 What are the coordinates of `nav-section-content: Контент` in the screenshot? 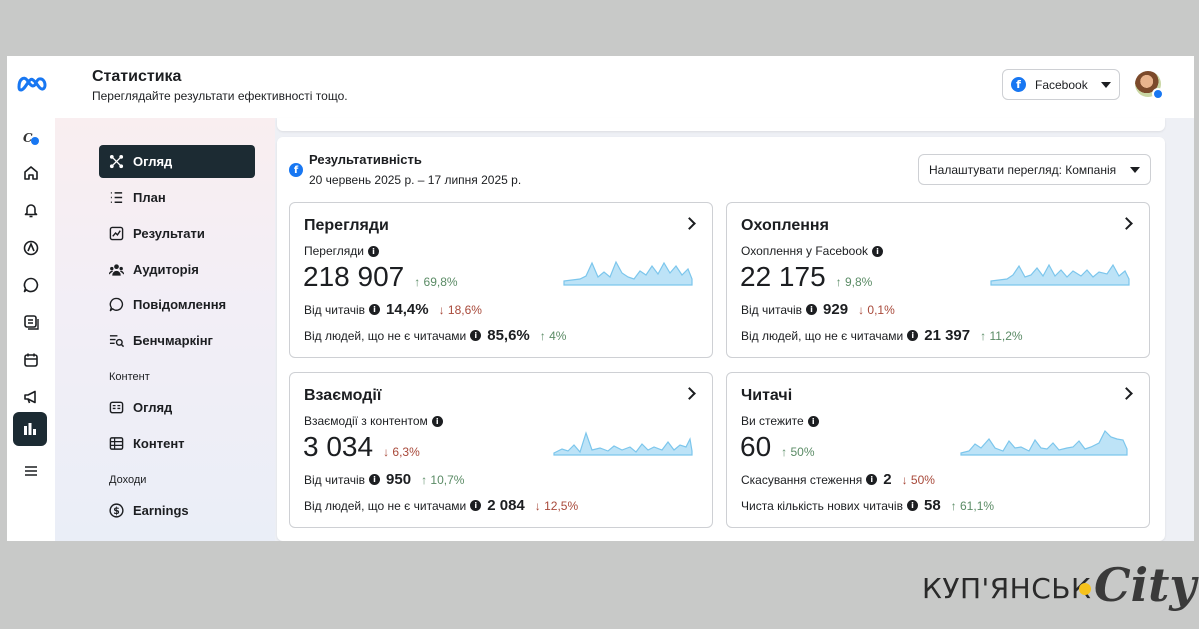 It's located at (129, 377).